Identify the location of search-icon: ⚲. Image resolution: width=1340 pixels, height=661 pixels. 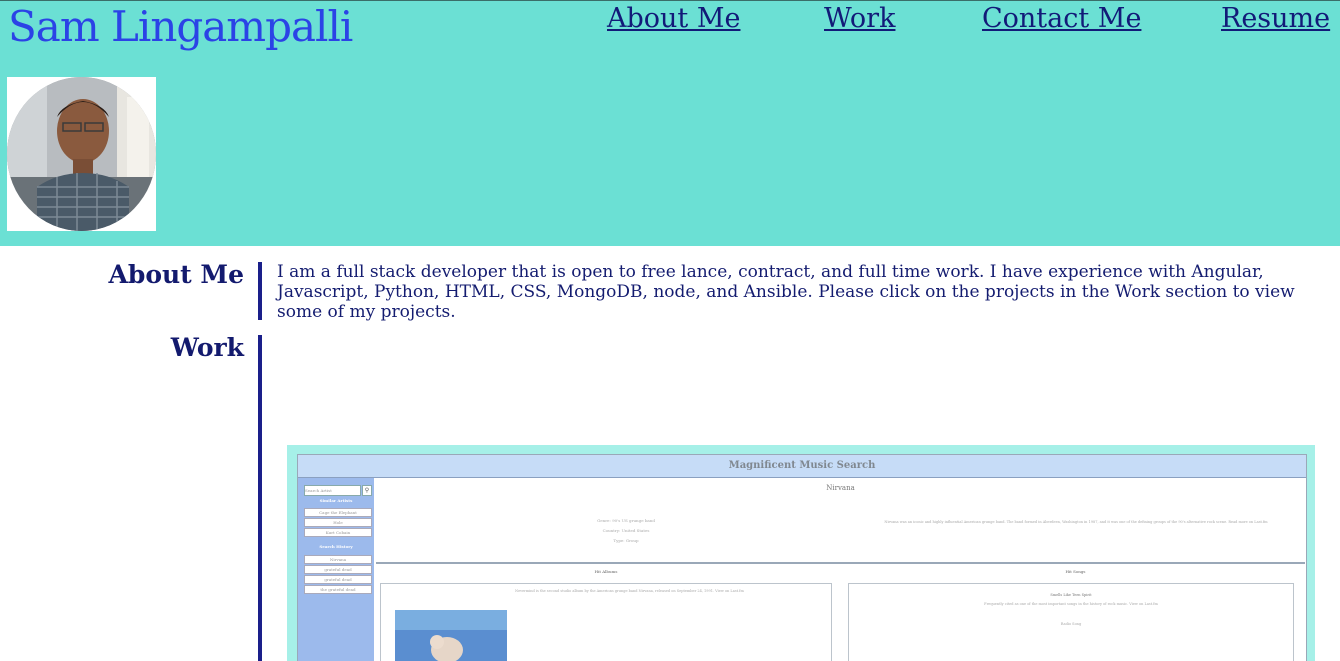
(367, 490).